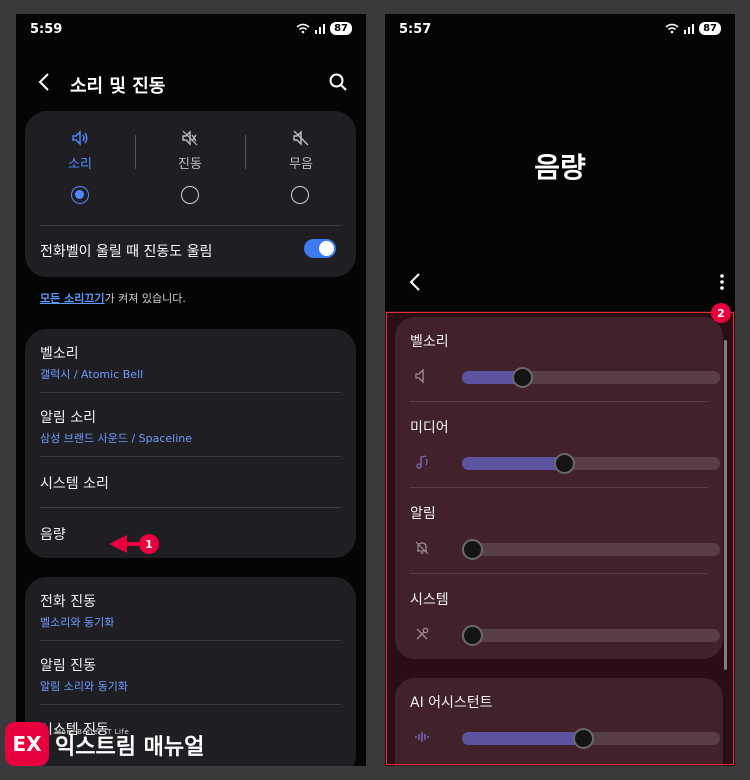  What do you see at coordinates (191, 31) in the screenshot?
I see `status-bar: 5:59 87` at bounding box center [191, 31].